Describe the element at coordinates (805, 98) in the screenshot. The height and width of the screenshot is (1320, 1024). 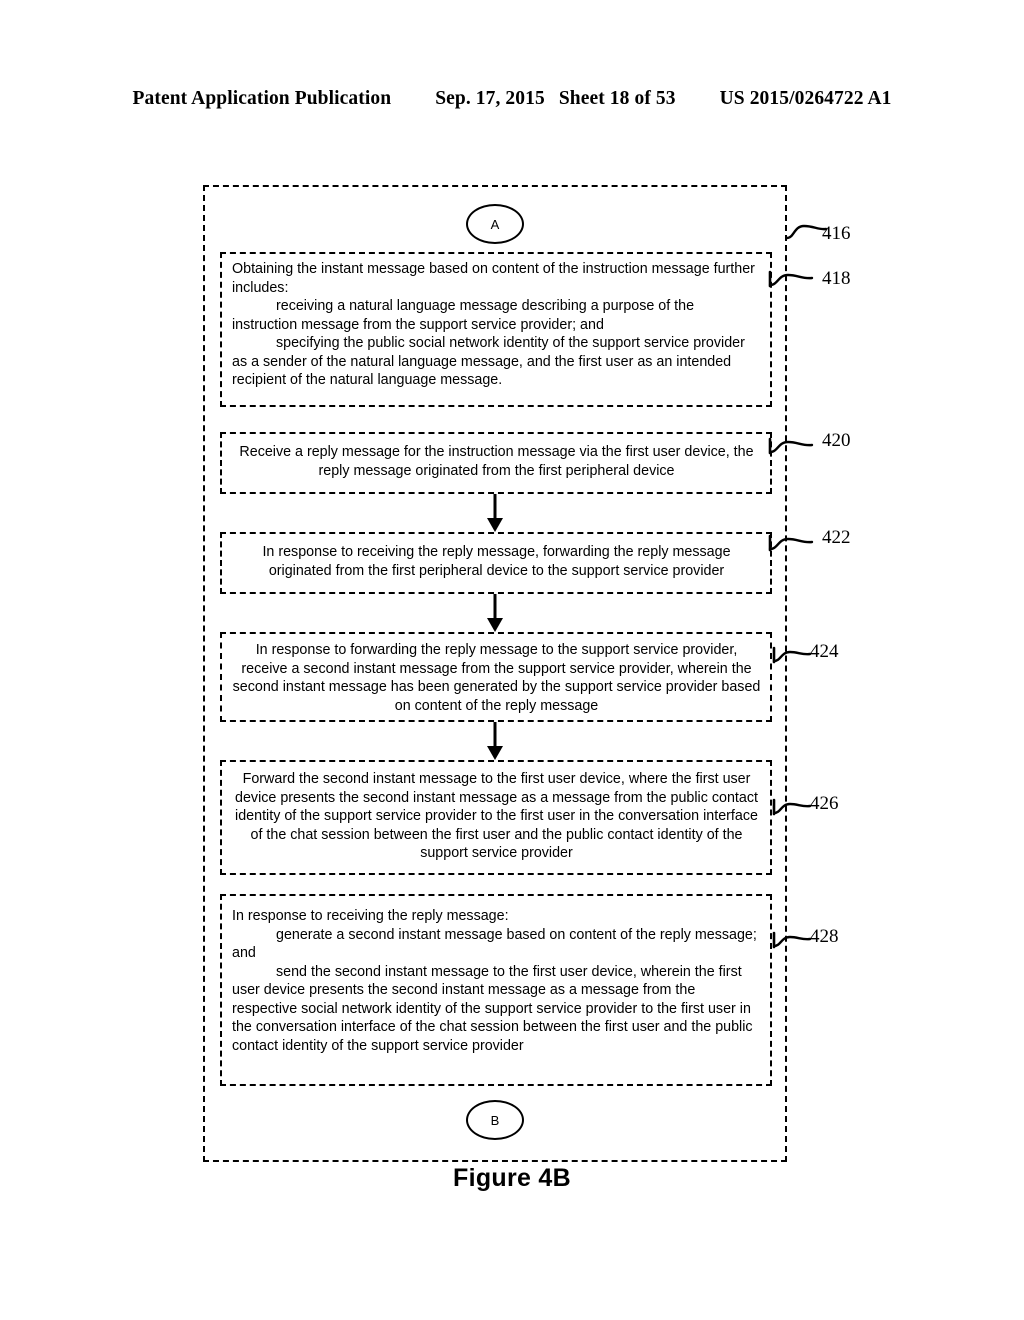
I see `document-number: US 2015/0264722 A1` at that location.